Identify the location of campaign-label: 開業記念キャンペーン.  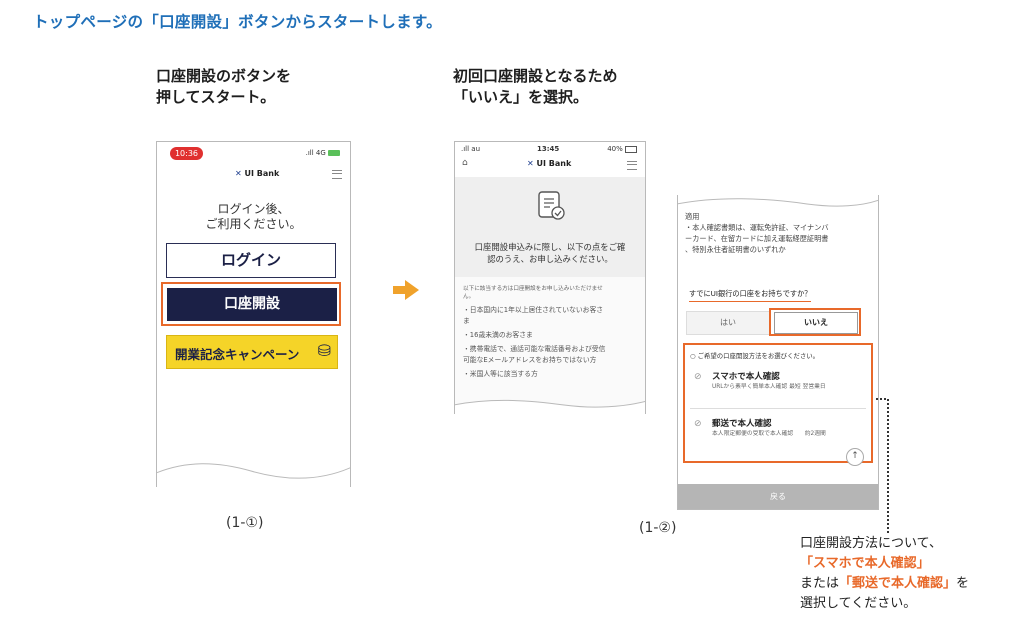
(237, 354).